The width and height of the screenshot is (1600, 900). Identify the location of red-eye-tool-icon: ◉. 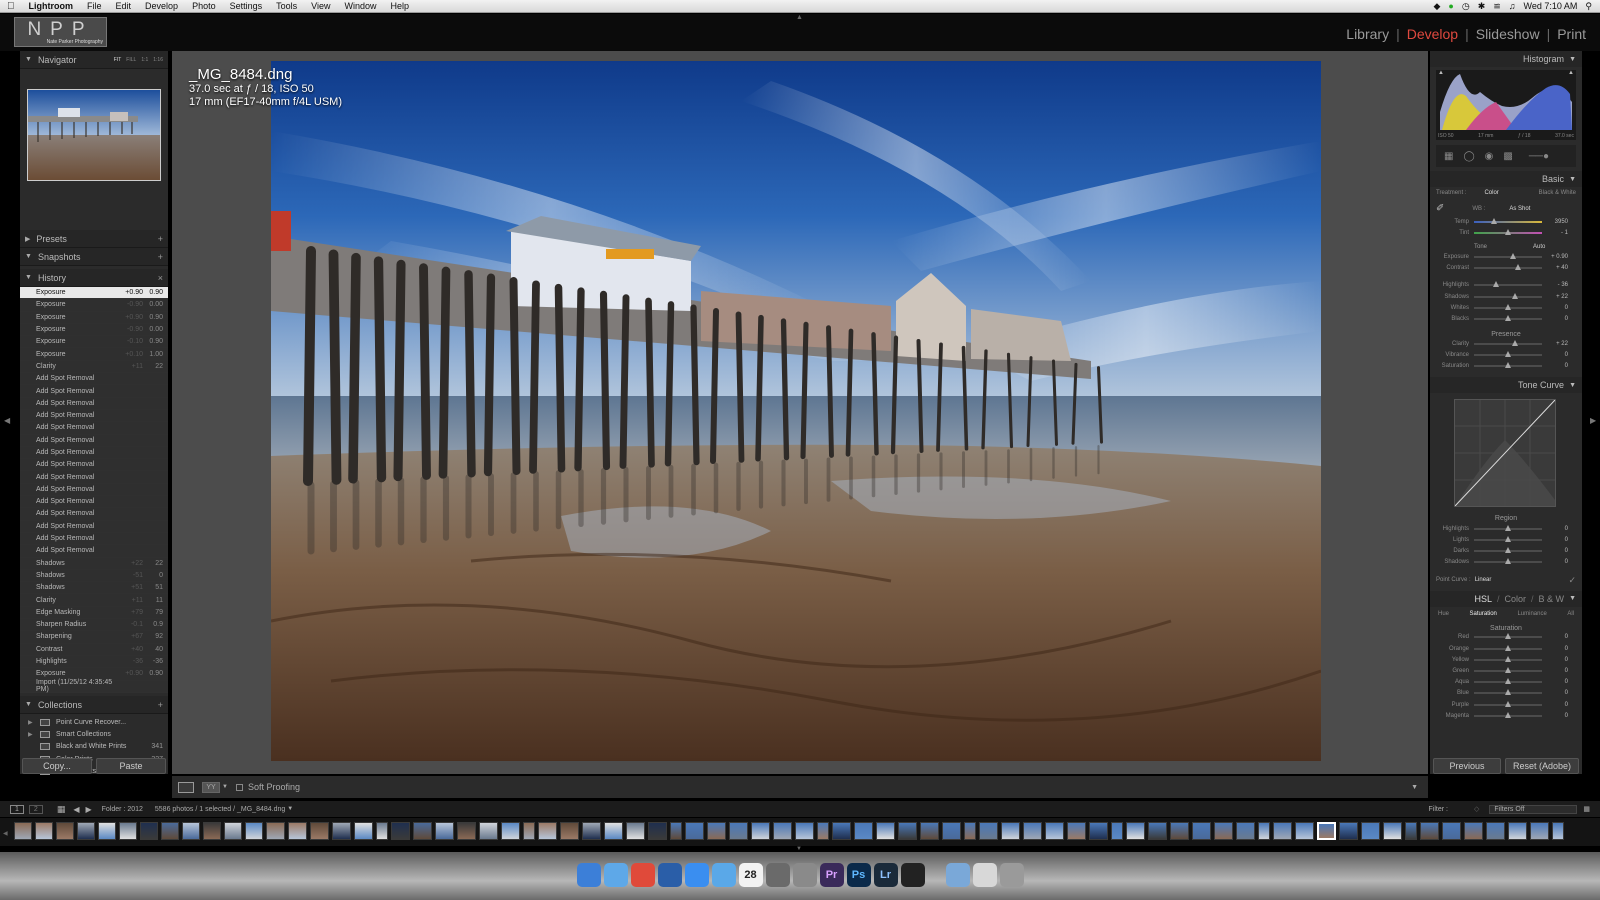
(1489, 156).